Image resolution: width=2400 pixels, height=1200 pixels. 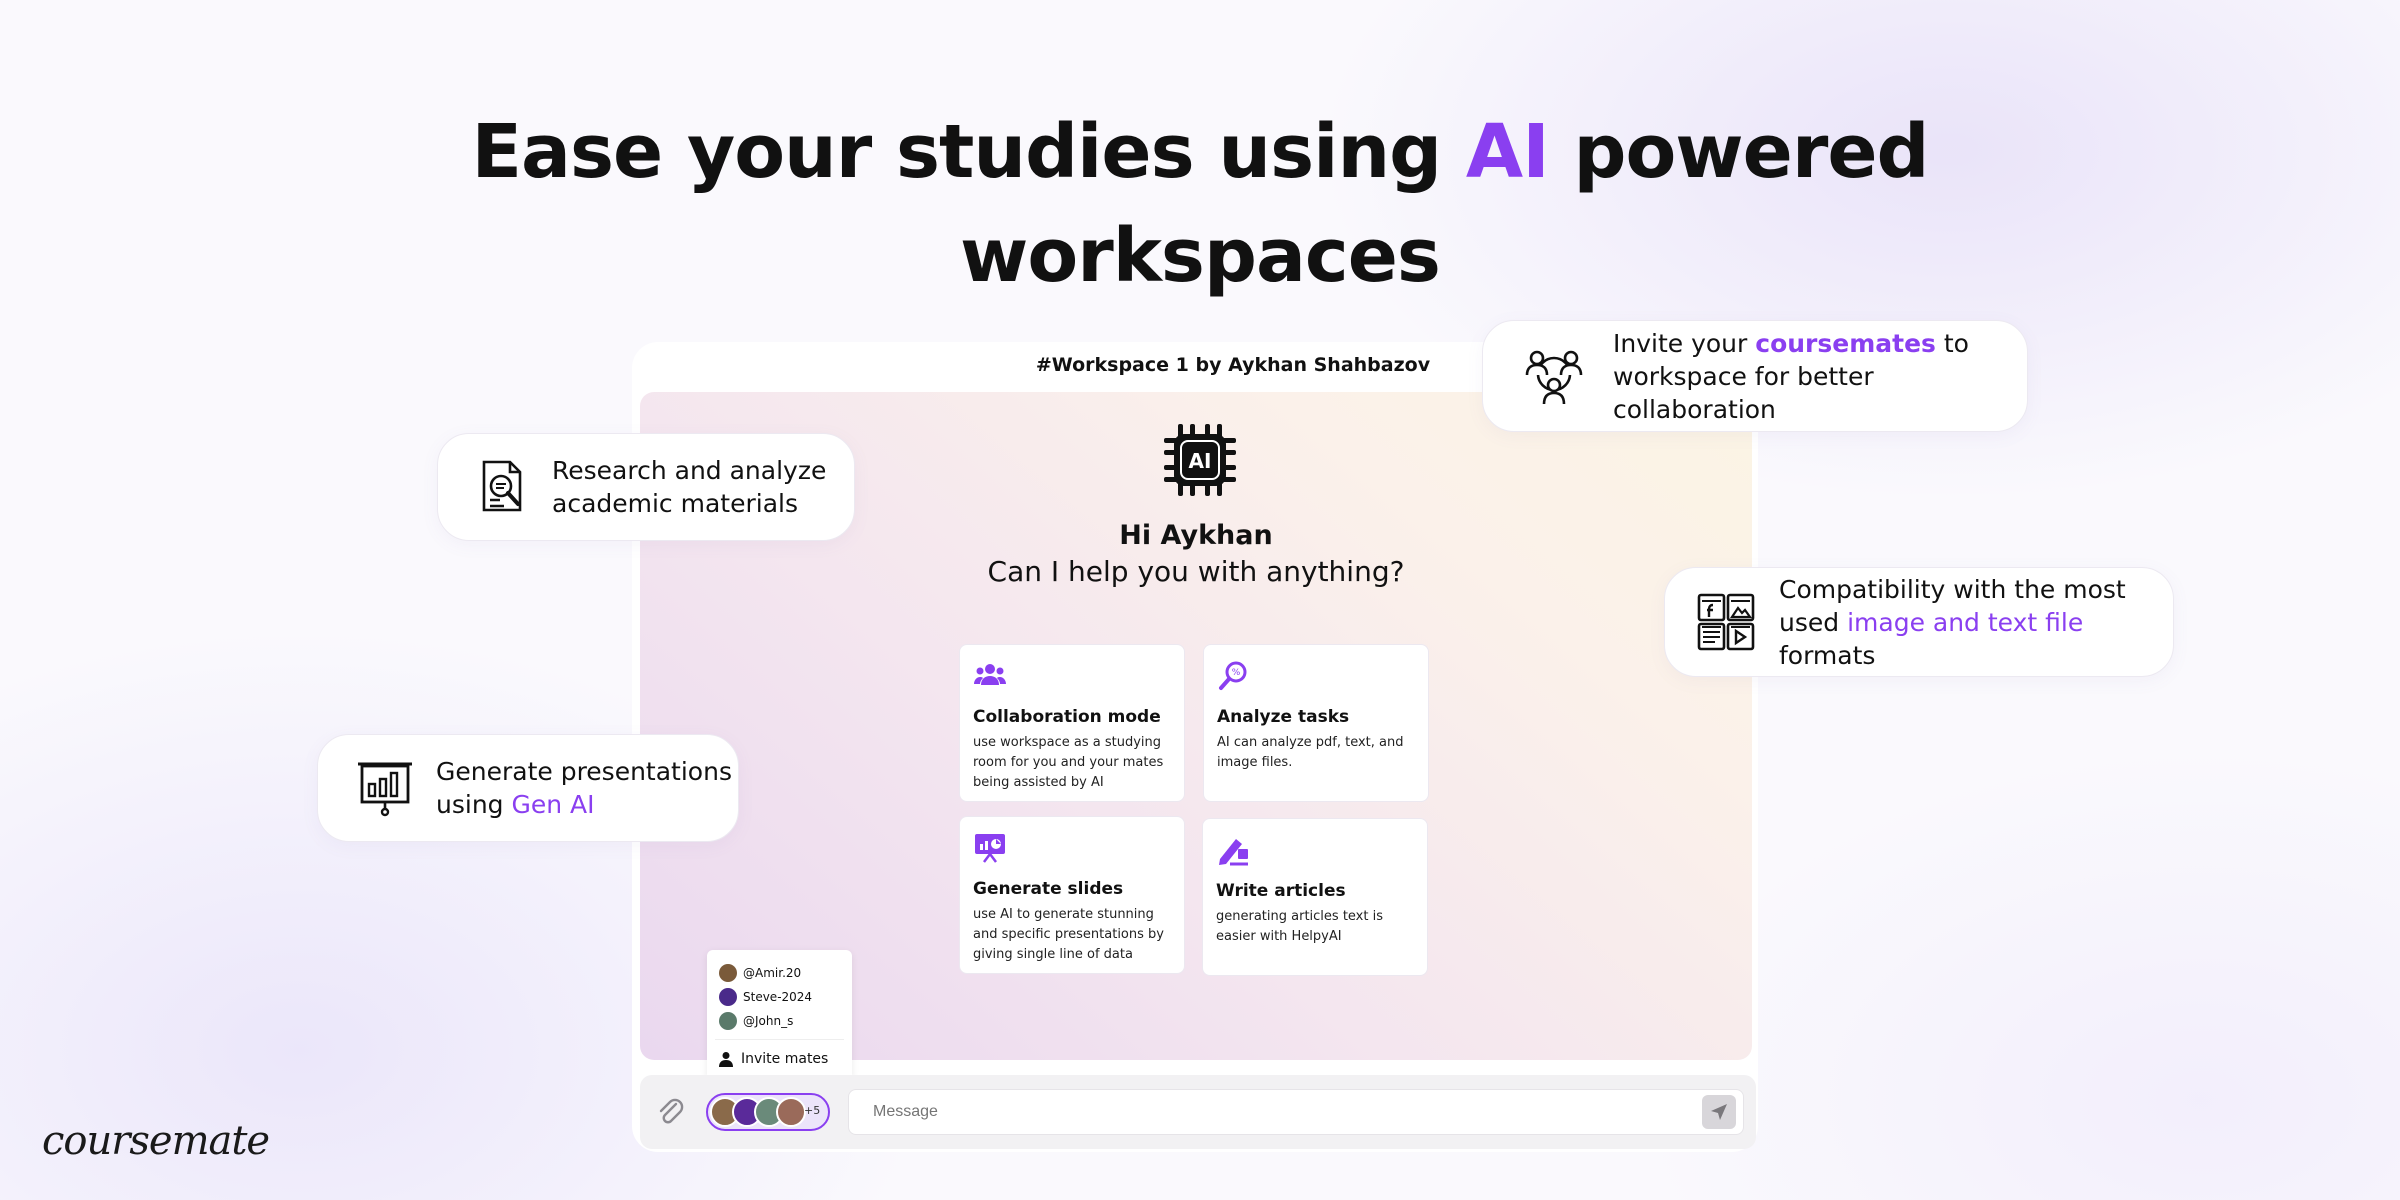 What do you see at coordinates (584, 788) in the screenshot?
I see `feature-presentations-text: Generate presentations using Gen AI` at bounding box center [584, 788].